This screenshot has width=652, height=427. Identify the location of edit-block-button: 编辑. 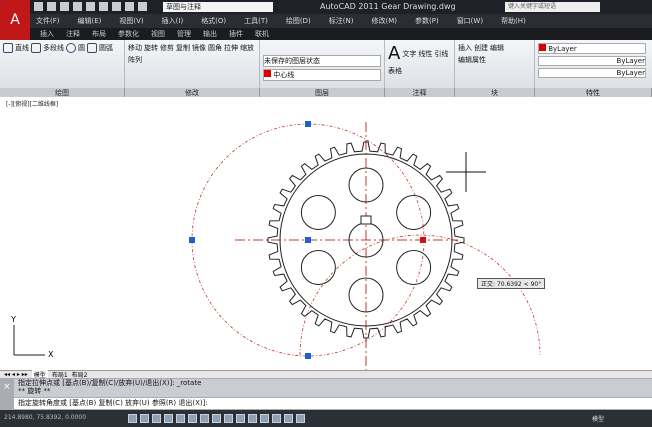
(497, 48).